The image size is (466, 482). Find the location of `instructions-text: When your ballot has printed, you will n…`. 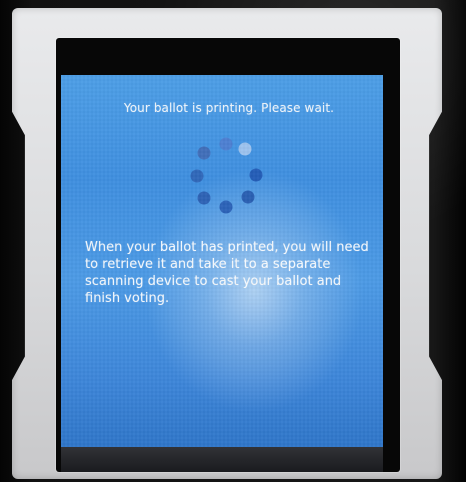

instructions-text: When your ballot has printed, you will n… is located at coordinates (227, 273).